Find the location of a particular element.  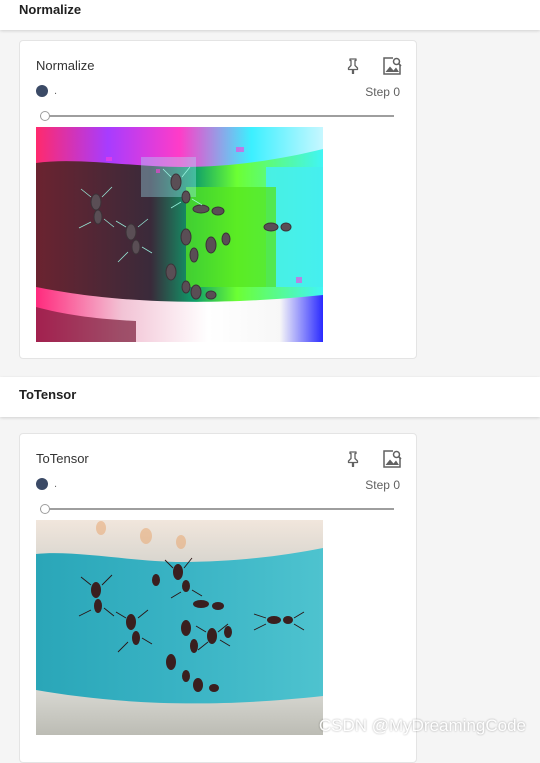

section-title: Normalize is located at coordinates (50, 9).